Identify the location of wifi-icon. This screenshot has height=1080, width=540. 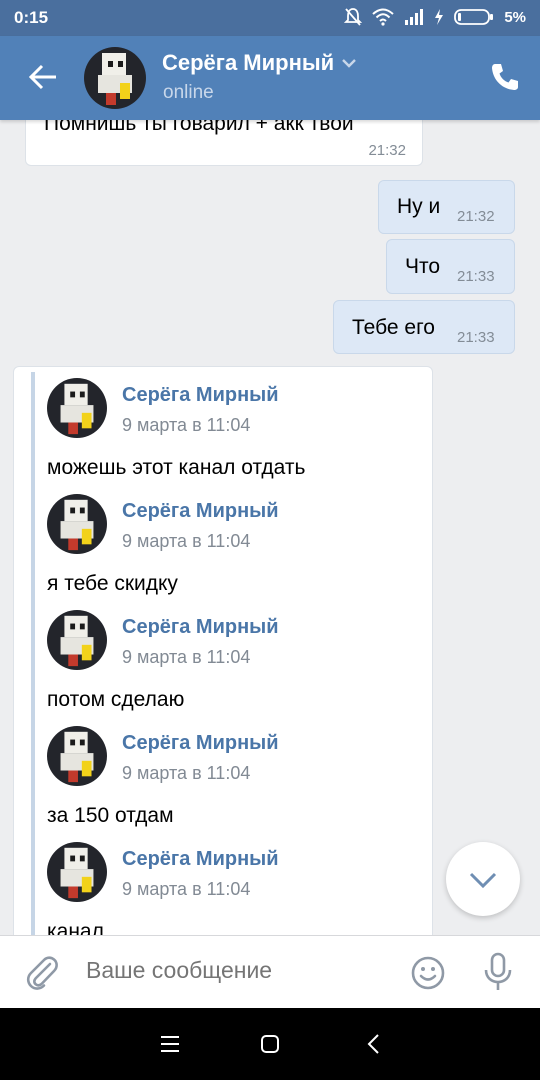
(383, 17).